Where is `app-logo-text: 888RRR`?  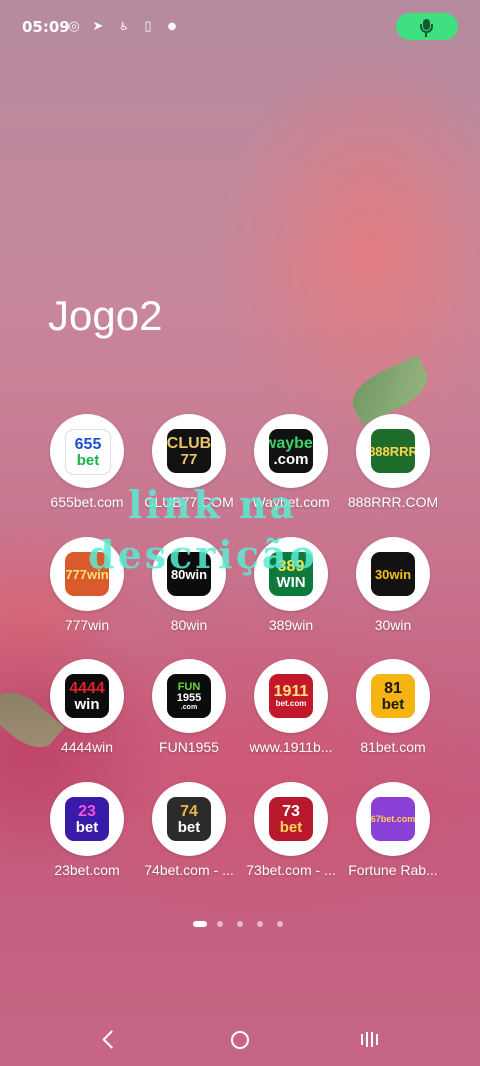
app-logo-text: 888RRR is located at coordinates (393, 451).